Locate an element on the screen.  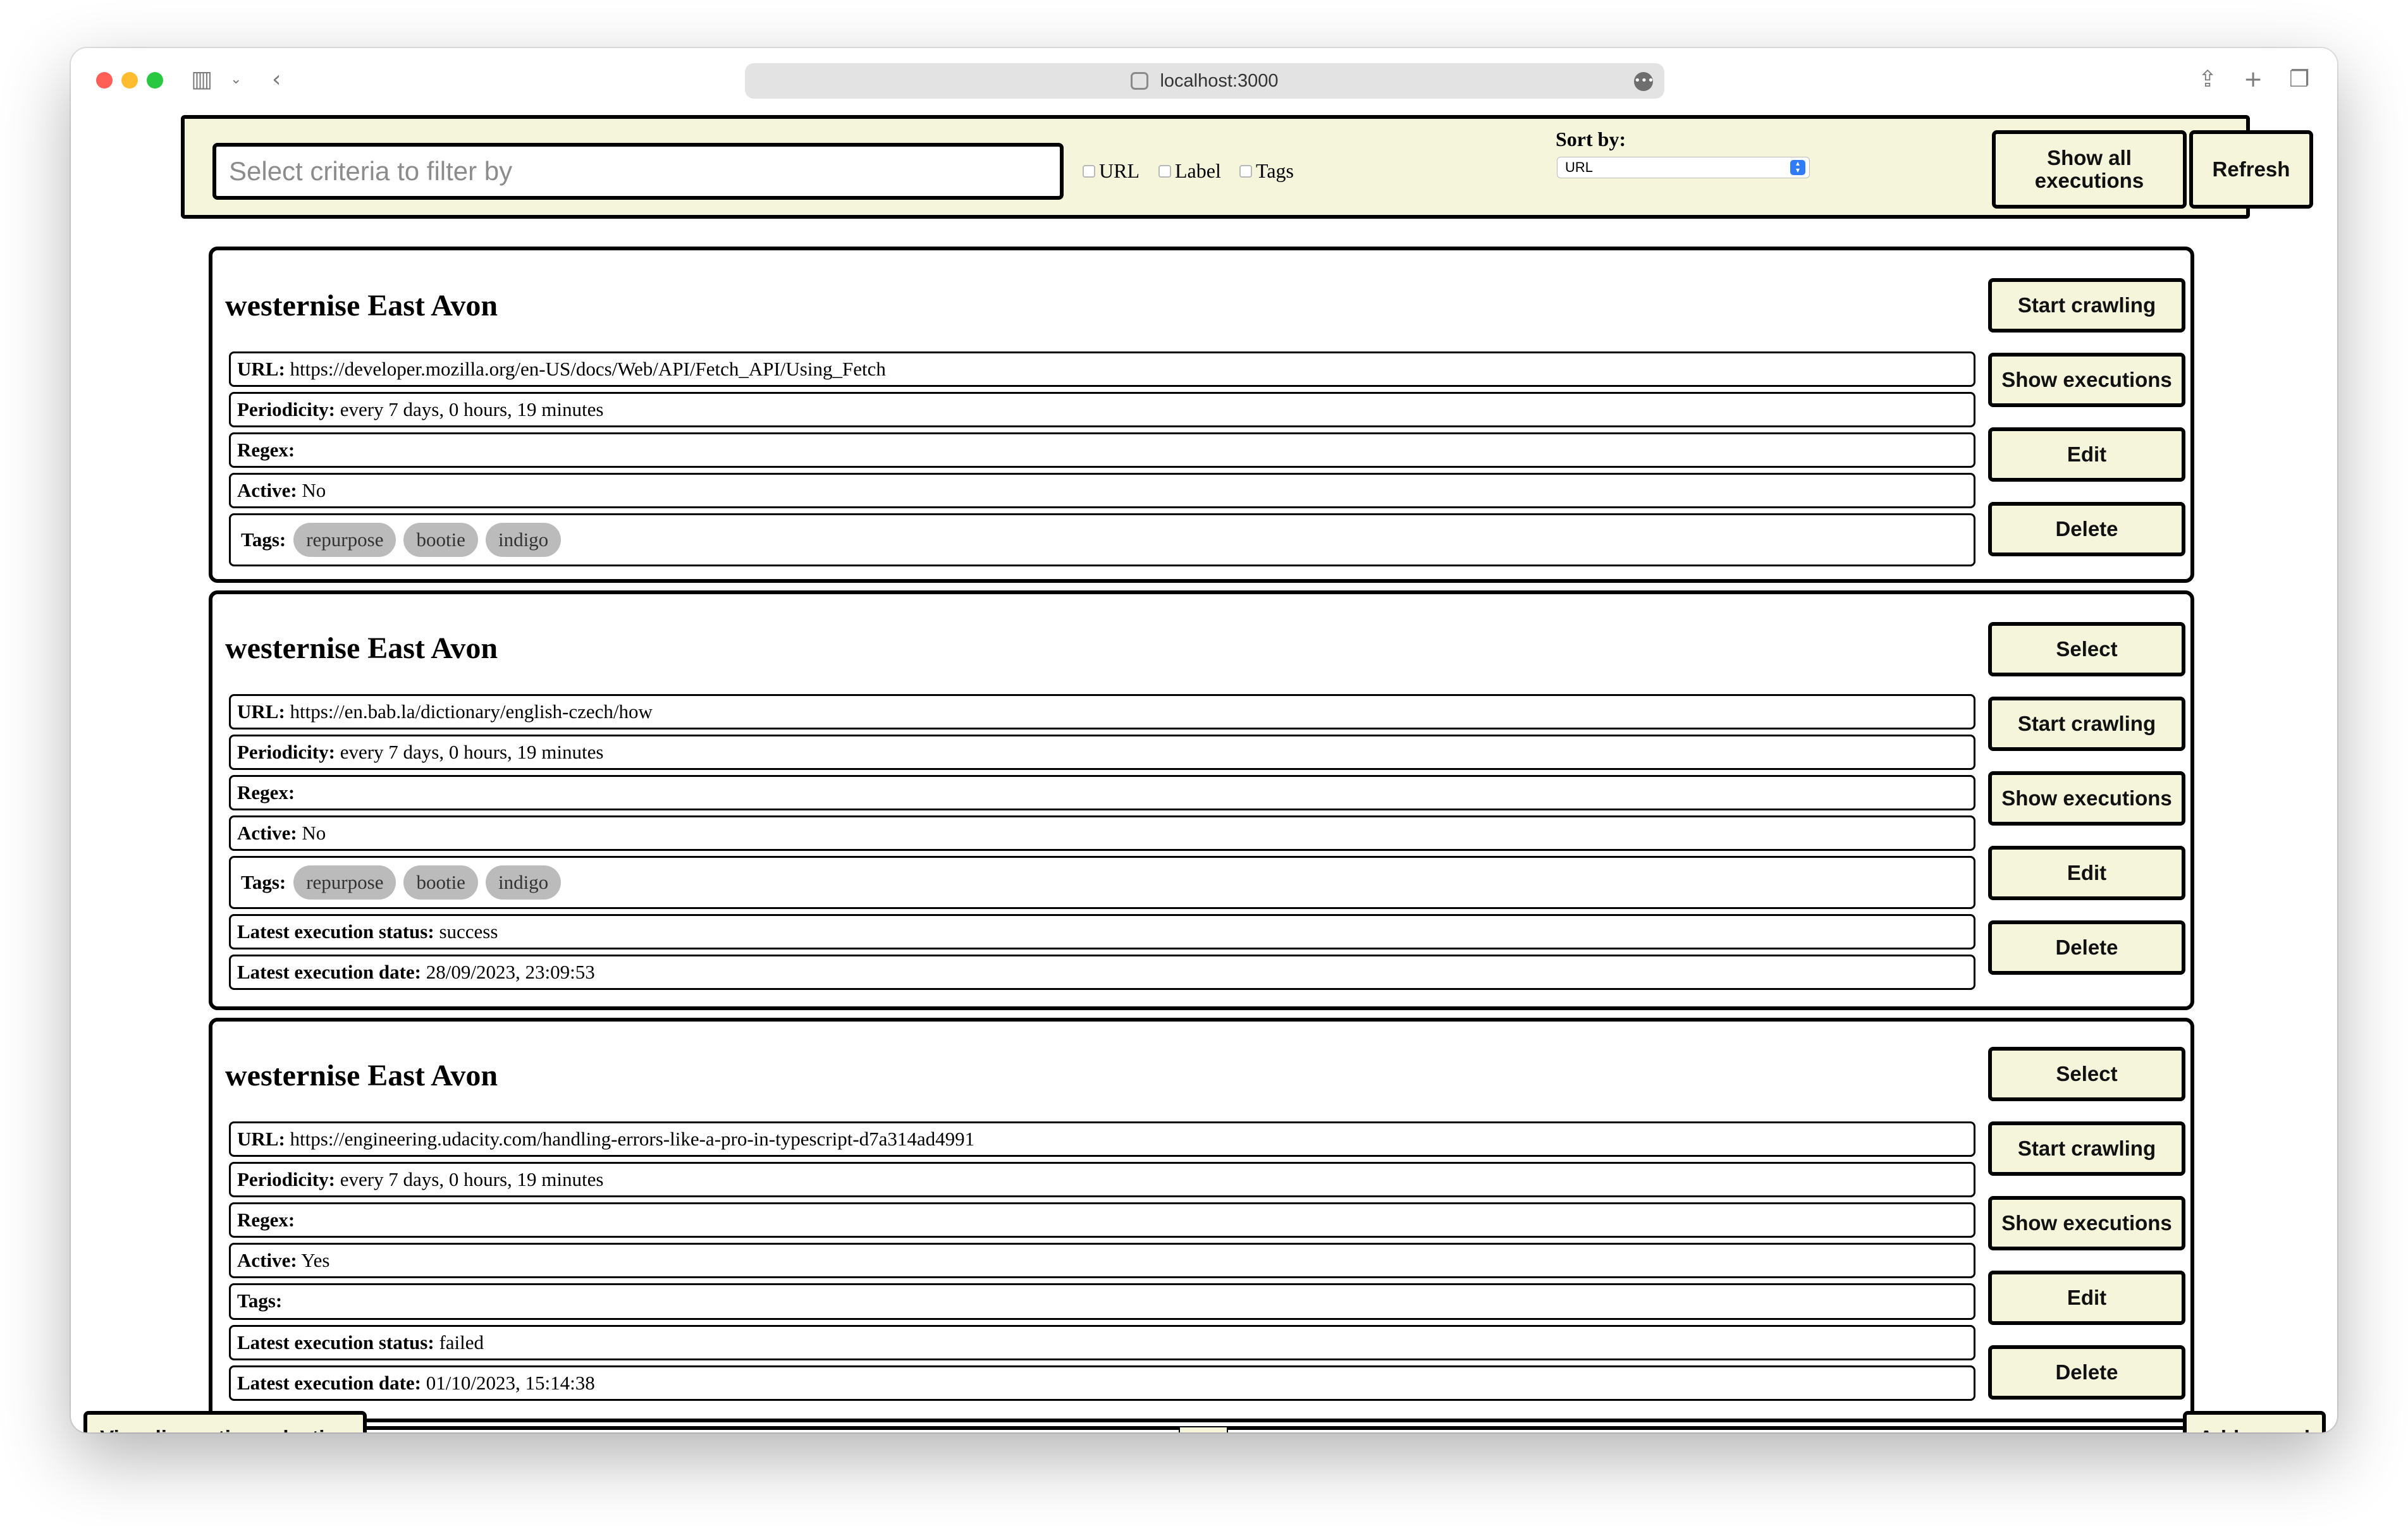
record-tags-field: Tags: is located at coordinates (1102, 1301).